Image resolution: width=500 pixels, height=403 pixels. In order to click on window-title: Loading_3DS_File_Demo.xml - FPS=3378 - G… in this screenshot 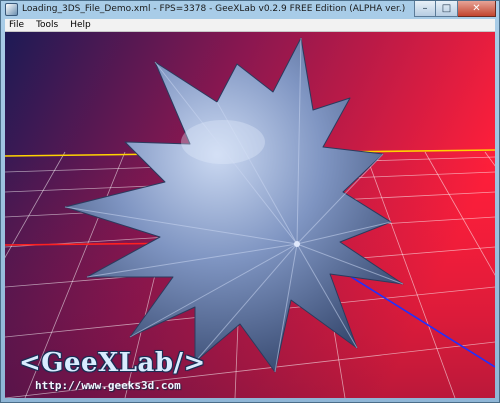, I will do `click(214, 9)`.